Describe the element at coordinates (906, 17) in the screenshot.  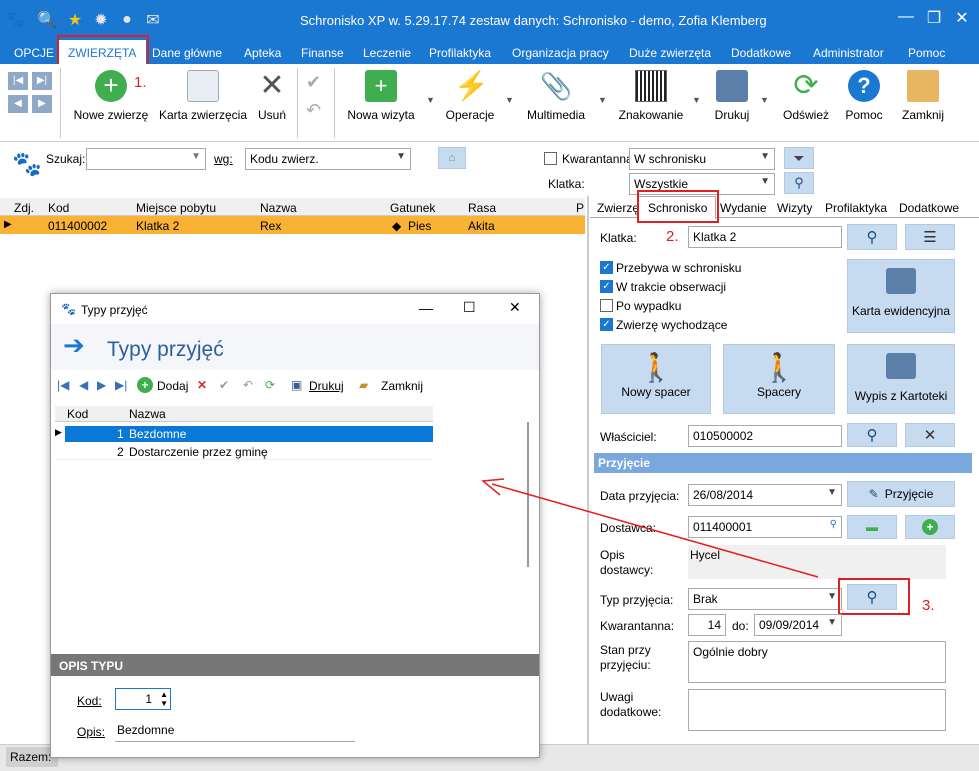
I see `minimize-button: —` at that location.